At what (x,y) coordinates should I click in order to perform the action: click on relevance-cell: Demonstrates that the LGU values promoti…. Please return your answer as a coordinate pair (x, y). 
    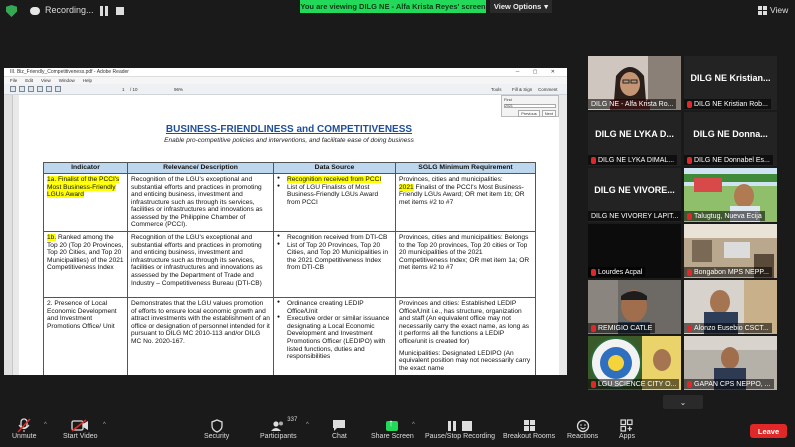
    Looking at the image, I should click on (200, 336).